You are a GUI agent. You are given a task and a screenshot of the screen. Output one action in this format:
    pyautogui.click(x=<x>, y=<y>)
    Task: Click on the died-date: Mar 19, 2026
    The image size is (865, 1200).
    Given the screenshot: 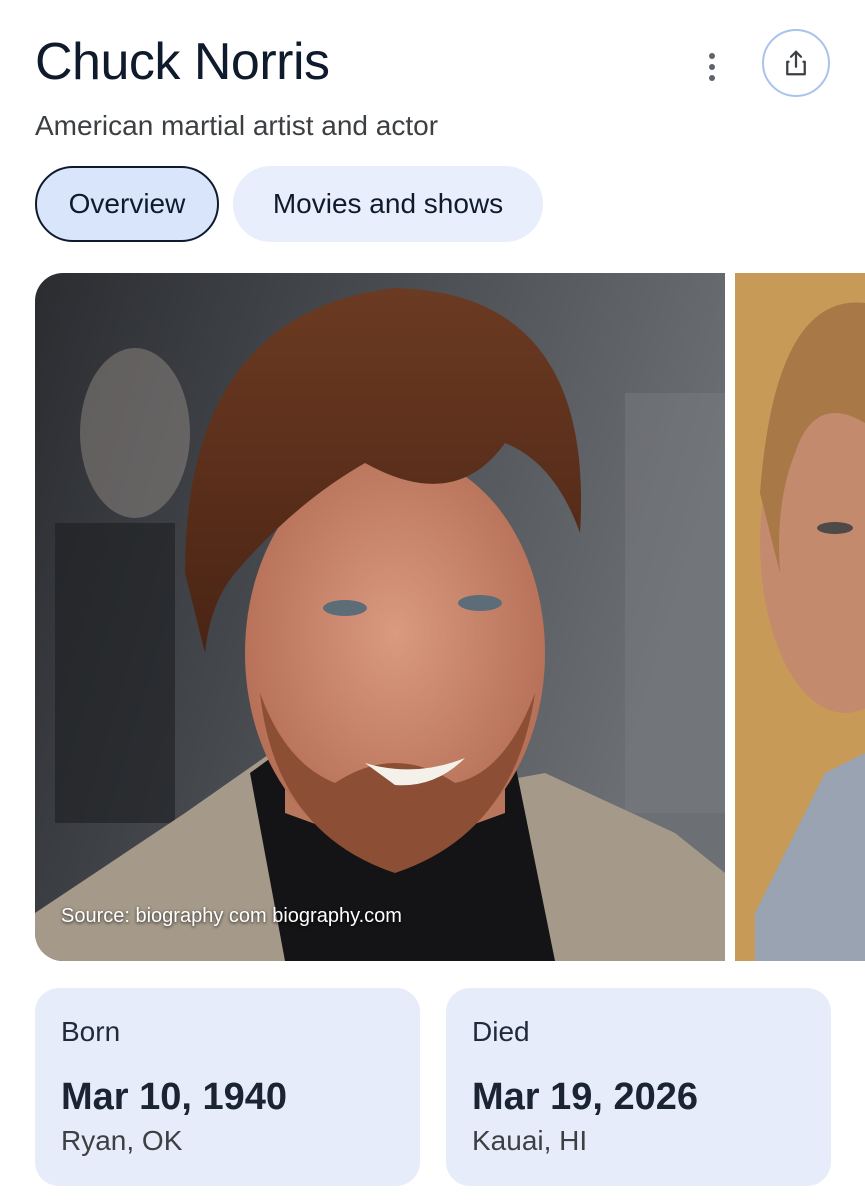 What is the action you would take?
    pyautogui.click(x=585, y=1097)
    